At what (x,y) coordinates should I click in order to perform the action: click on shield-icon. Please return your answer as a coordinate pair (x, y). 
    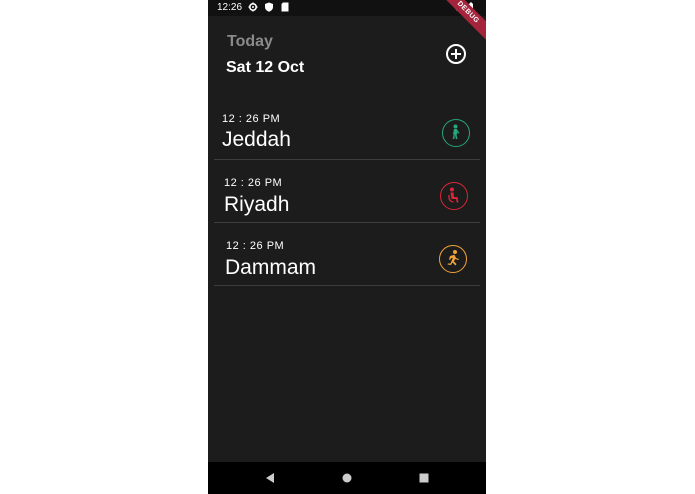
    Looking at the image, I should click on (269, 7).